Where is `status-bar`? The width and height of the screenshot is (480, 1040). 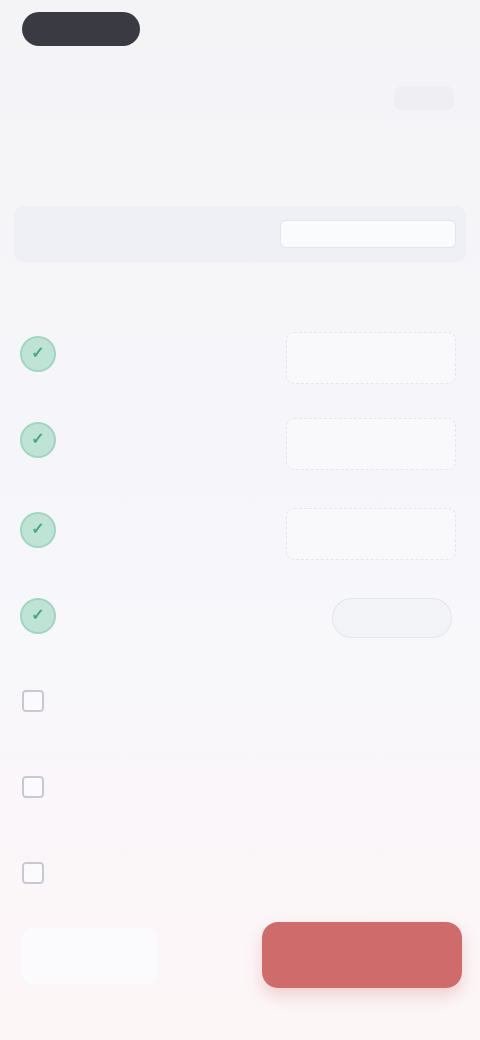
status-bar is located at coordinates (240, 32).